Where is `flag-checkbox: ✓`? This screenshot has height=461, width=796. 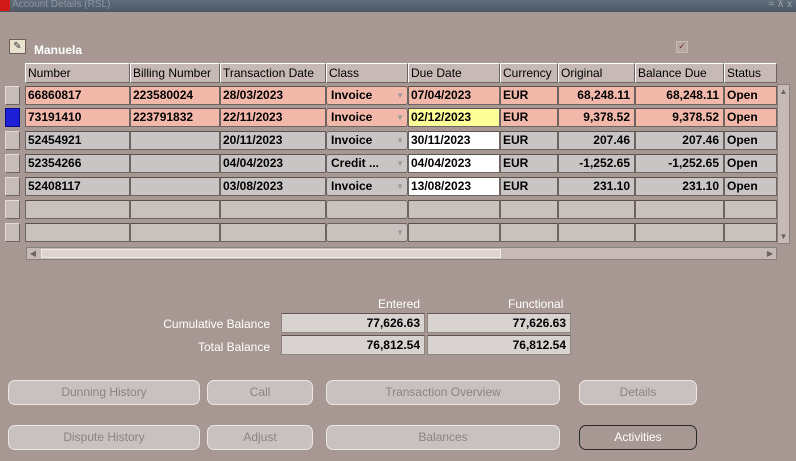
flag-checkbox: ✓ is located at coordinates (682, 47).